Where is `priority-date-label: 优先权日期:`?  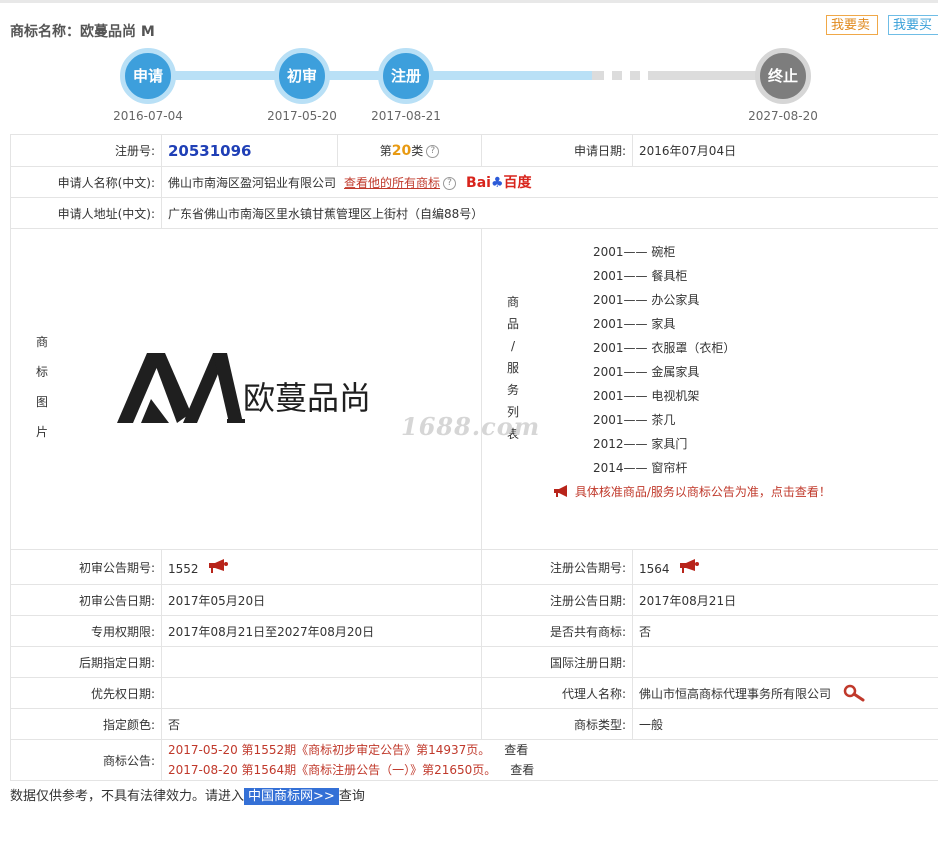 priority-date-label: 优先权日期: is located at coordinates (86, 693).